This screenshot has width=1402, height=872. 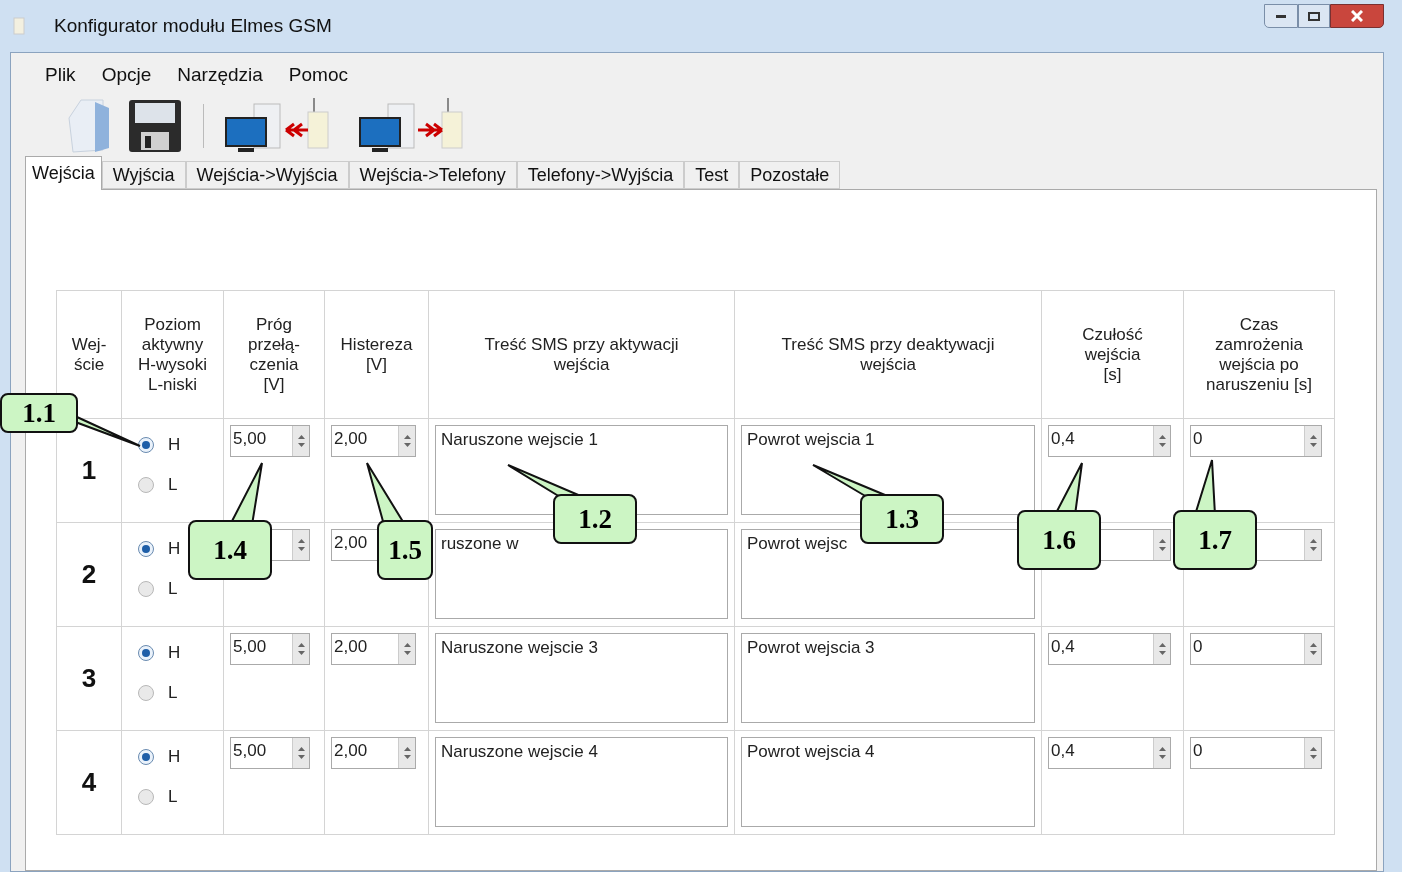 What do you see at coordinates (89, 782) in the screenshot?
I see `row-number: 4` at bounding box center [89, 782].